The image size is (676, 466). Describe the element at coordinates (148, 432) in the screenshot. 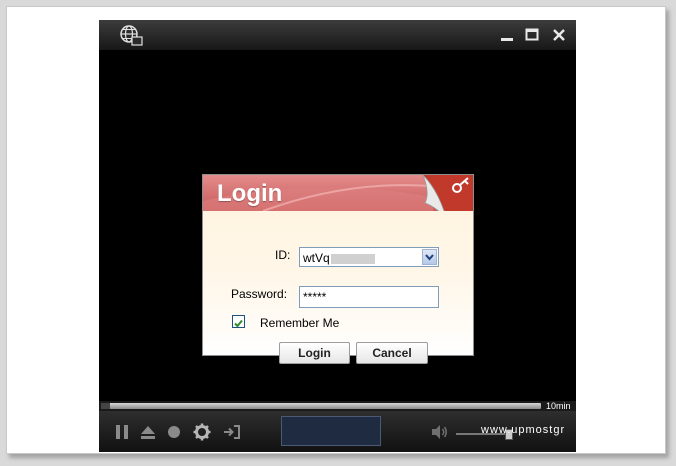

I see `eject-icon` at that location.